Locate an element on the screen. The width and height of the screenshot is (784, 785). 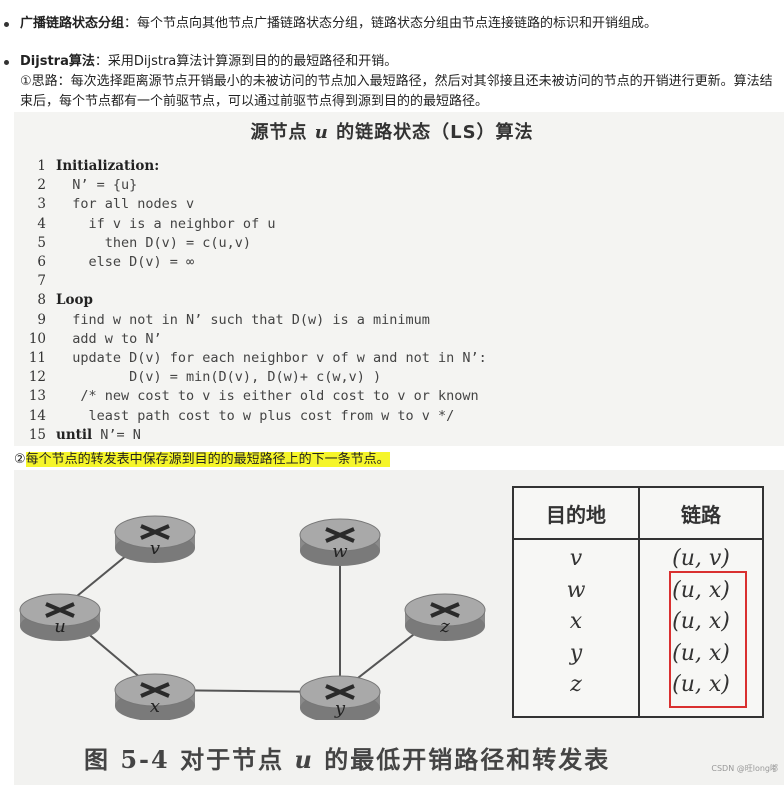
router-y-icon: y is located at coordinates (340, 697).